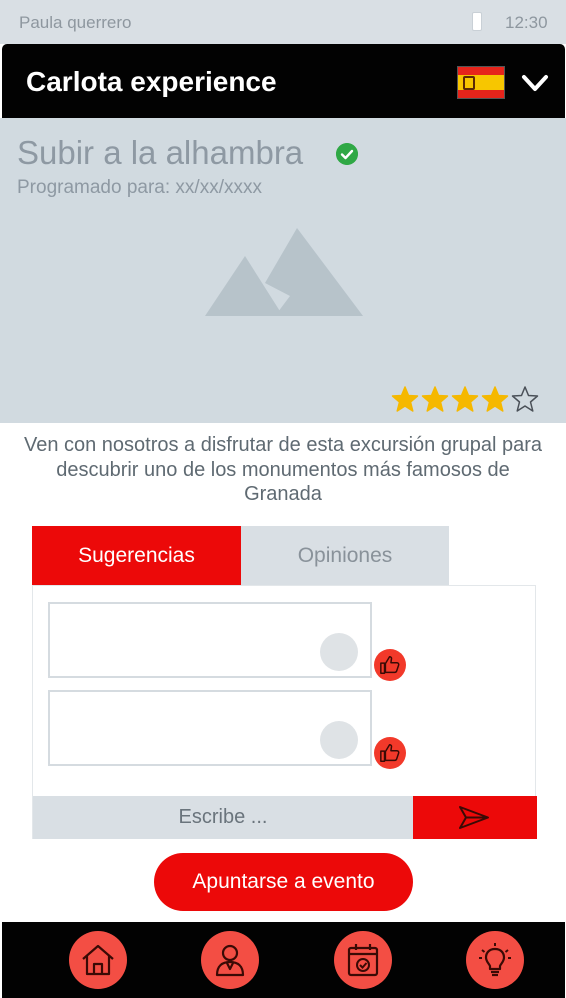 The width and height of the screenshot is (566, 998). Describe the element at coordinates (136, 555) in the screenshot. I see `tab-sugerencias: Sugerencias` at that location.